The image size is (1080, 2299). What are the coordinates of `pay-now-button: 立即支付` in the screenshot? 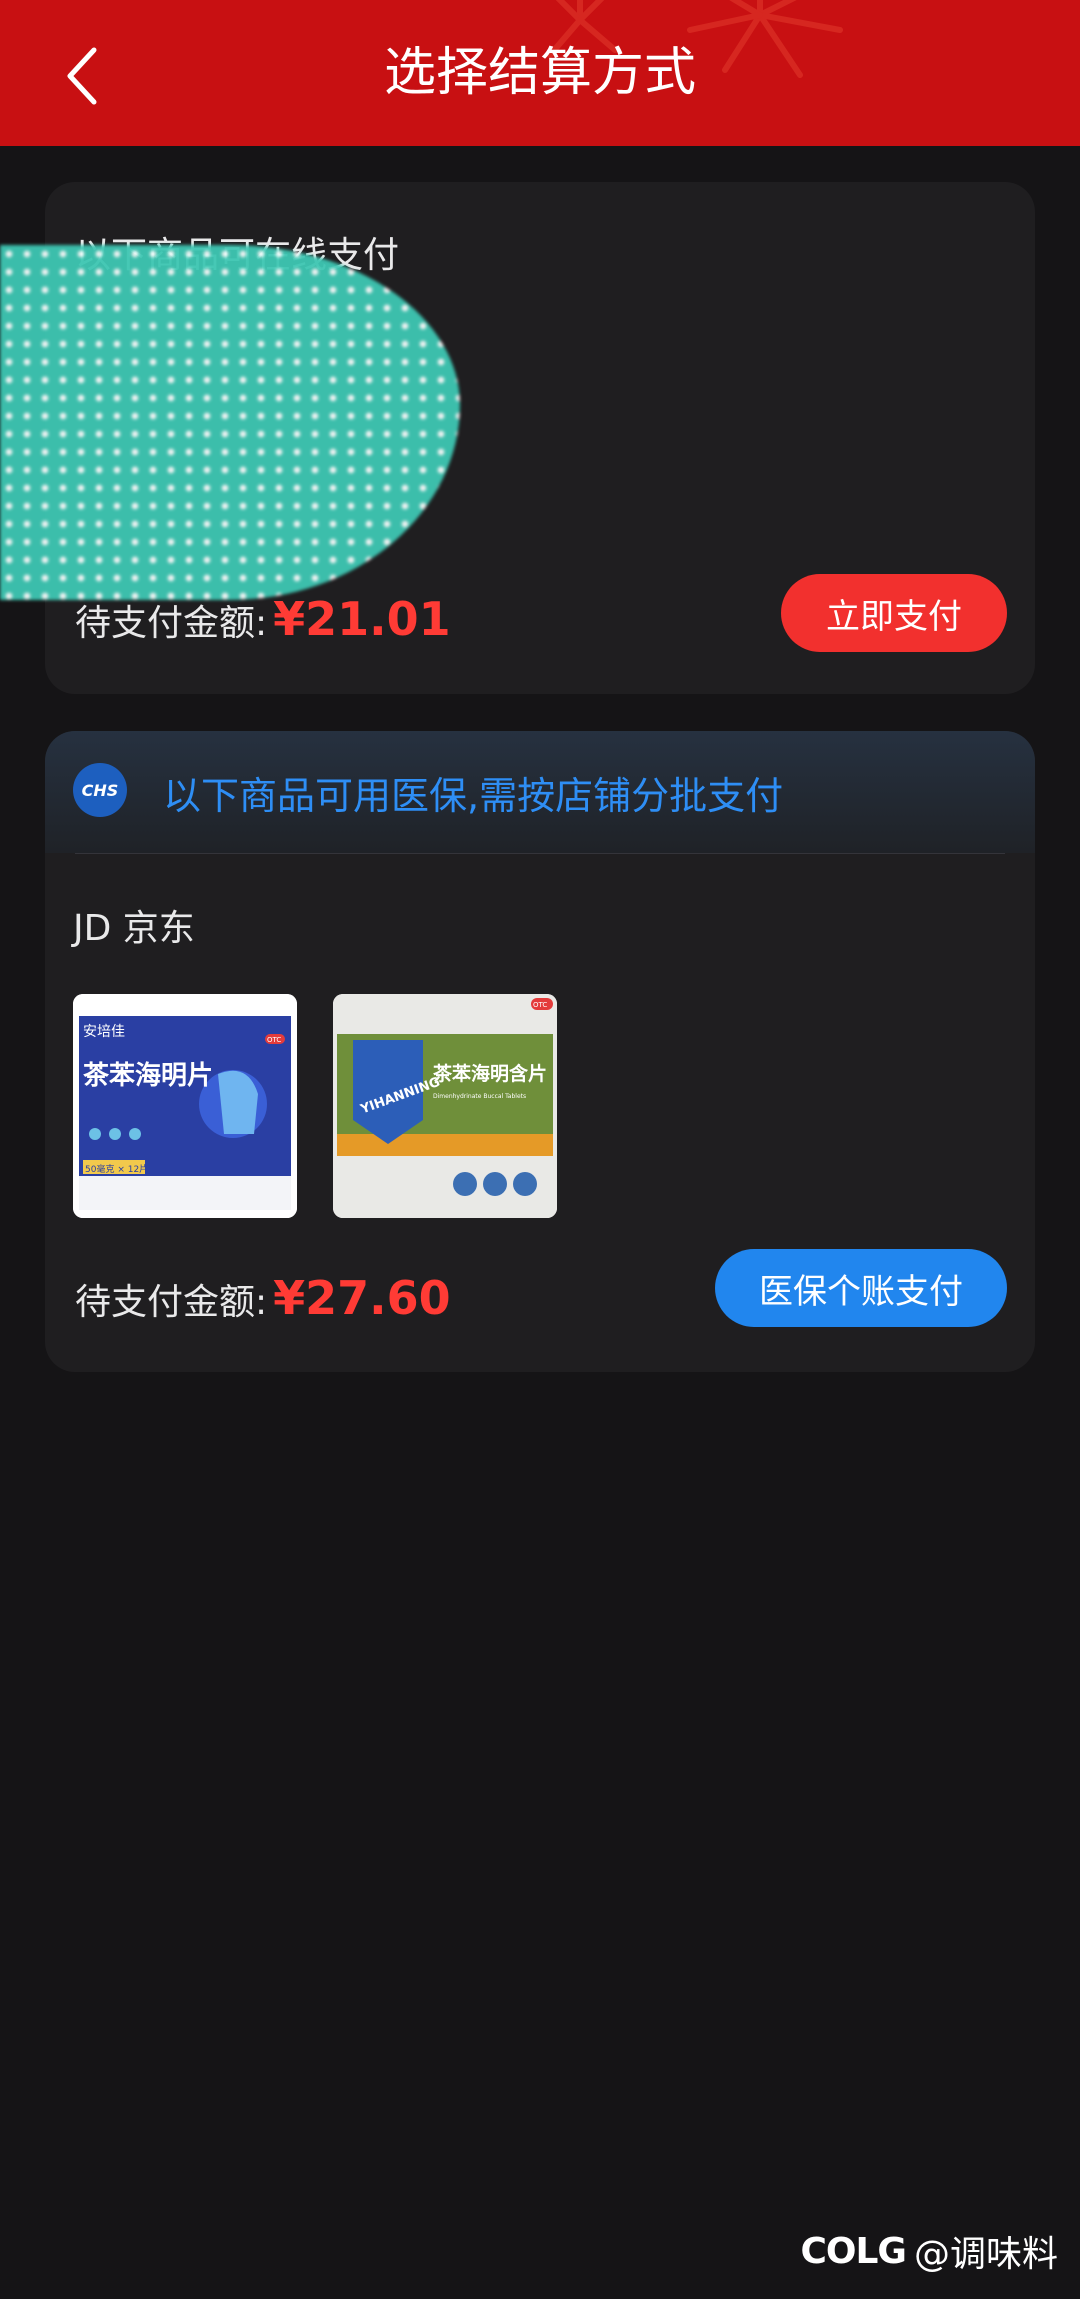 It's located at (894, 613).